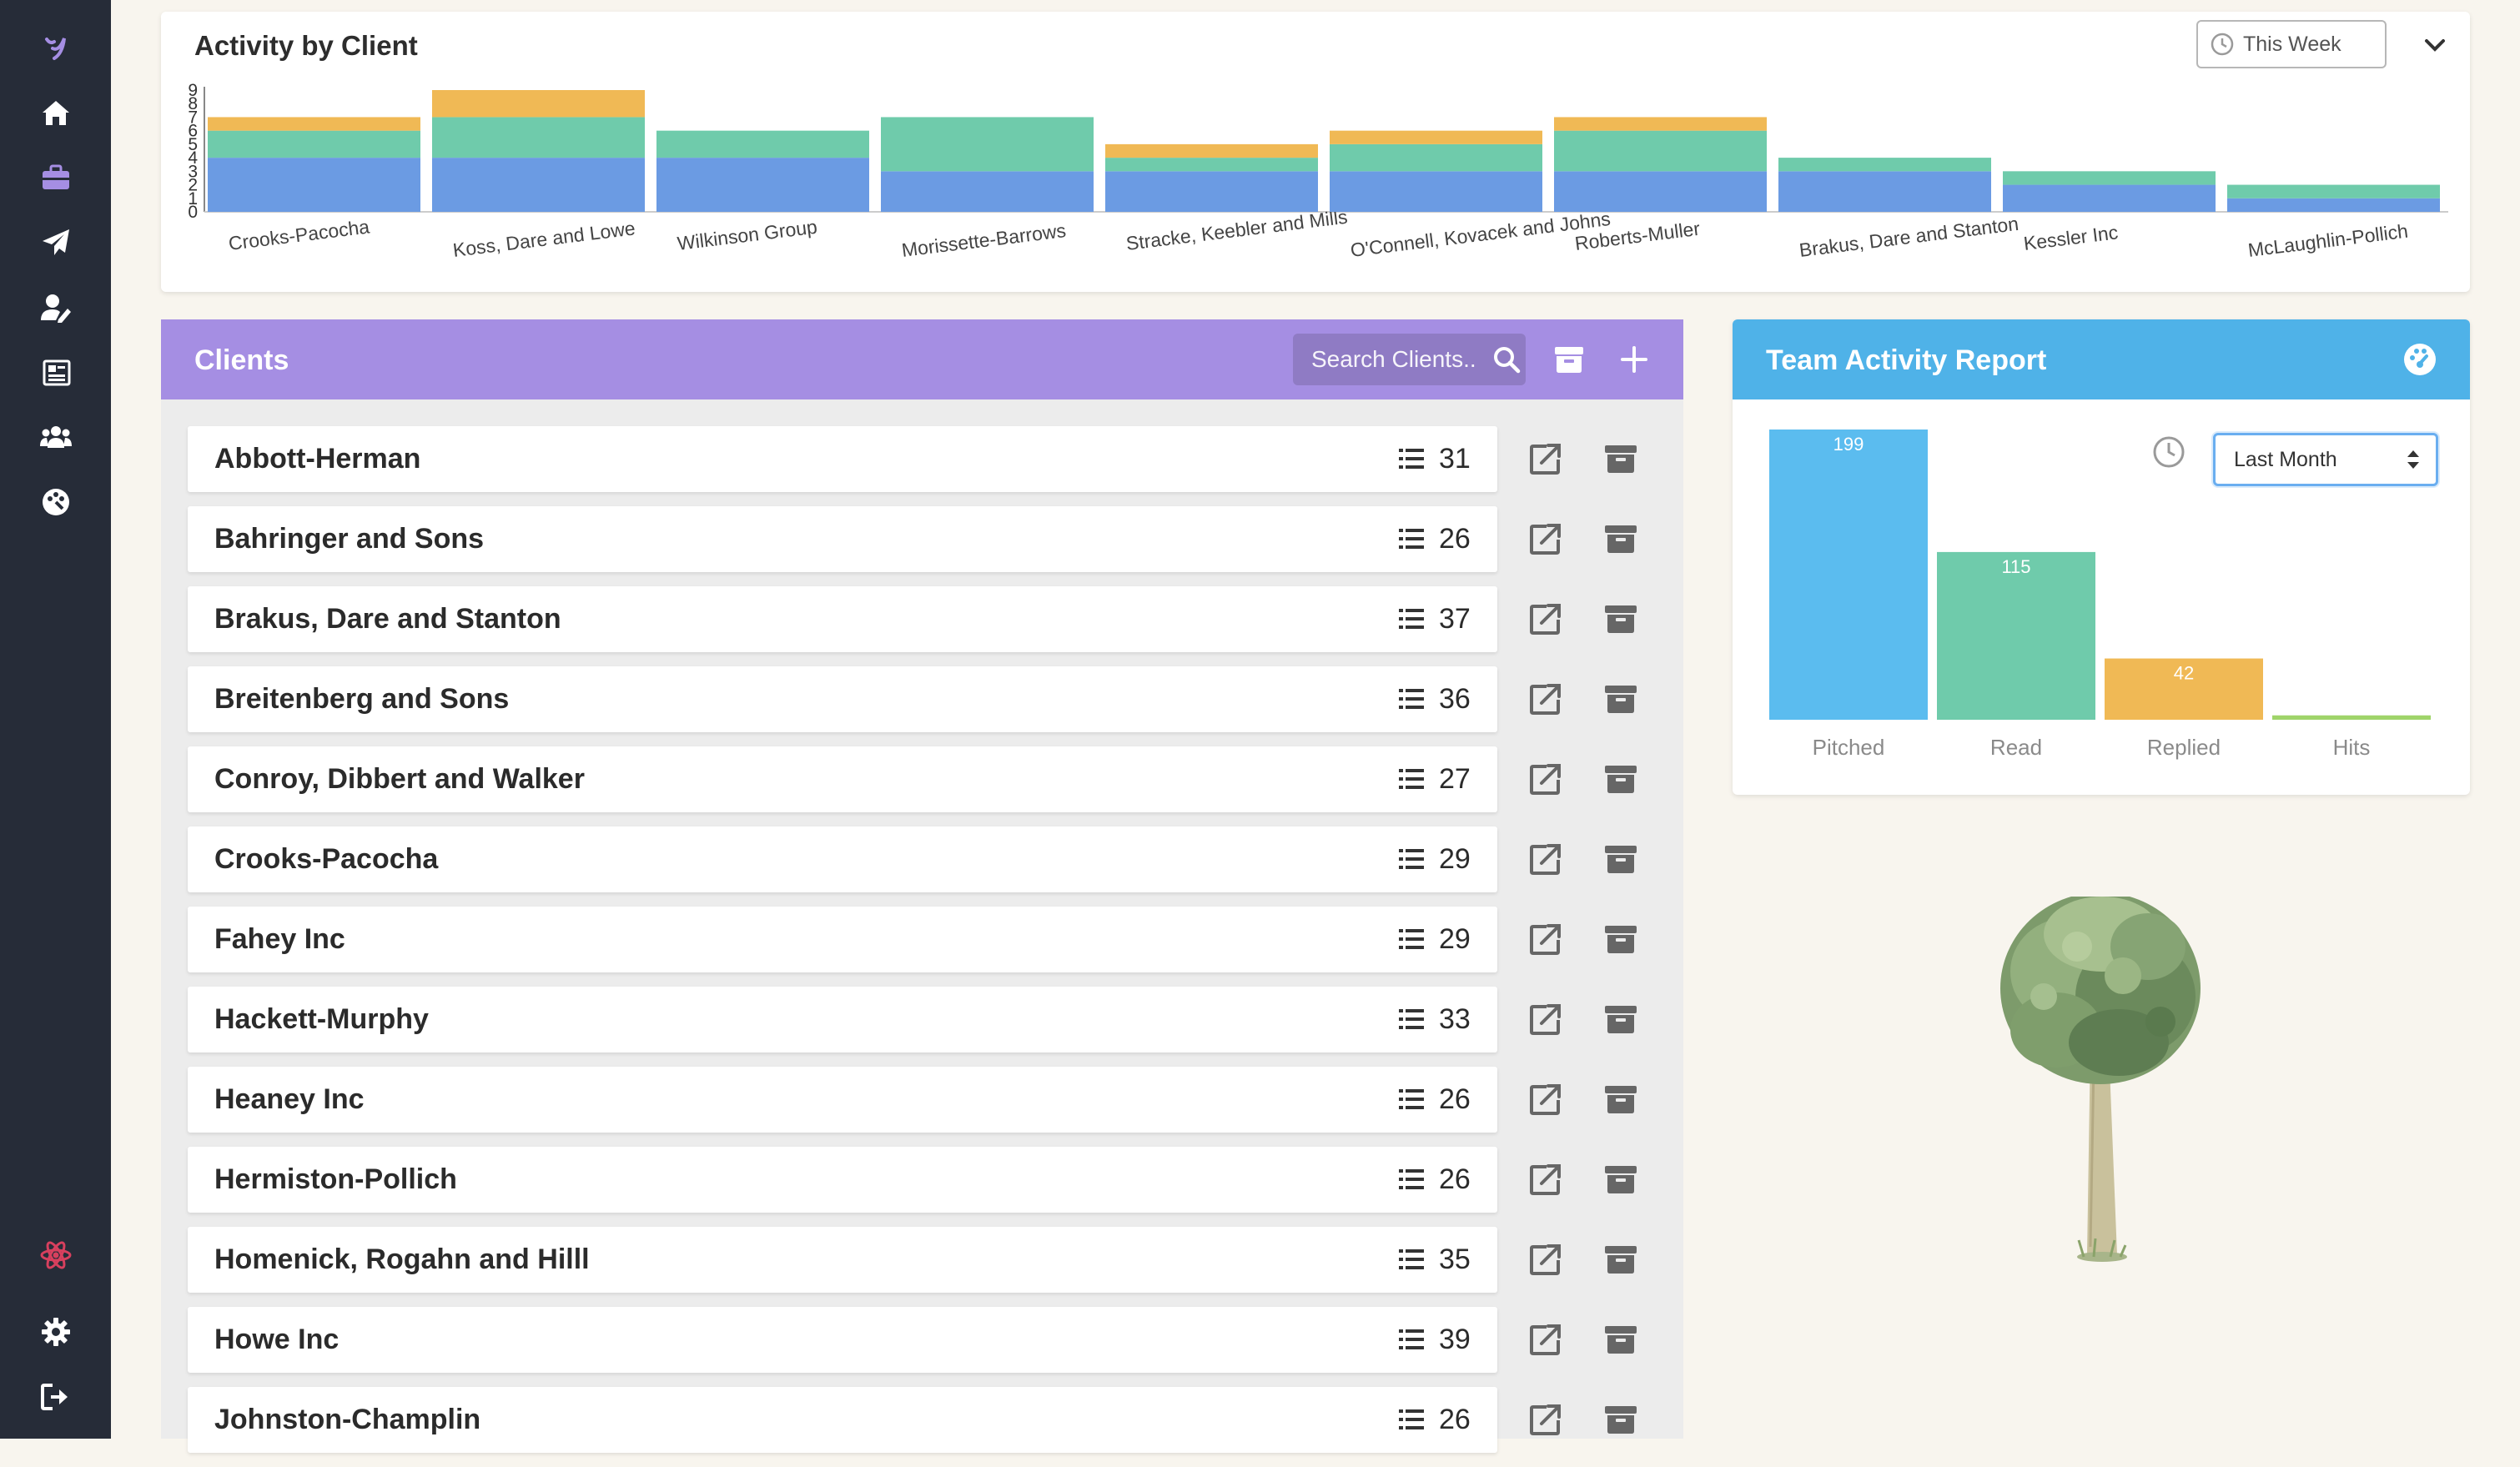 Image resolution: width=2520 pixels, height=1467 pixels. What do you see at coordinates (56, 243) in the screenshot?
I see `paper-plane-icon` at bounding box center [56, 243].